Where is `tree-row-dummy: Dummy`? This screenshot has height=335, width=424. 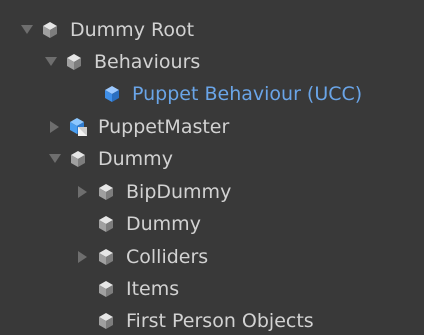
tree-row-dummy: Dummy is located at coordinates (212, 159).